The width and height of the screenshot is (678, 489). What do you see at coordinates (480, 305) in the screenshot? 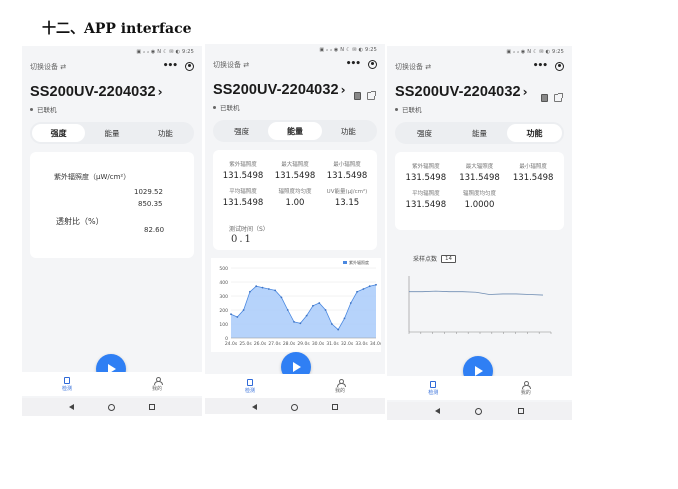
I see `sampling-line-chart` at bounding box center [480, 305].